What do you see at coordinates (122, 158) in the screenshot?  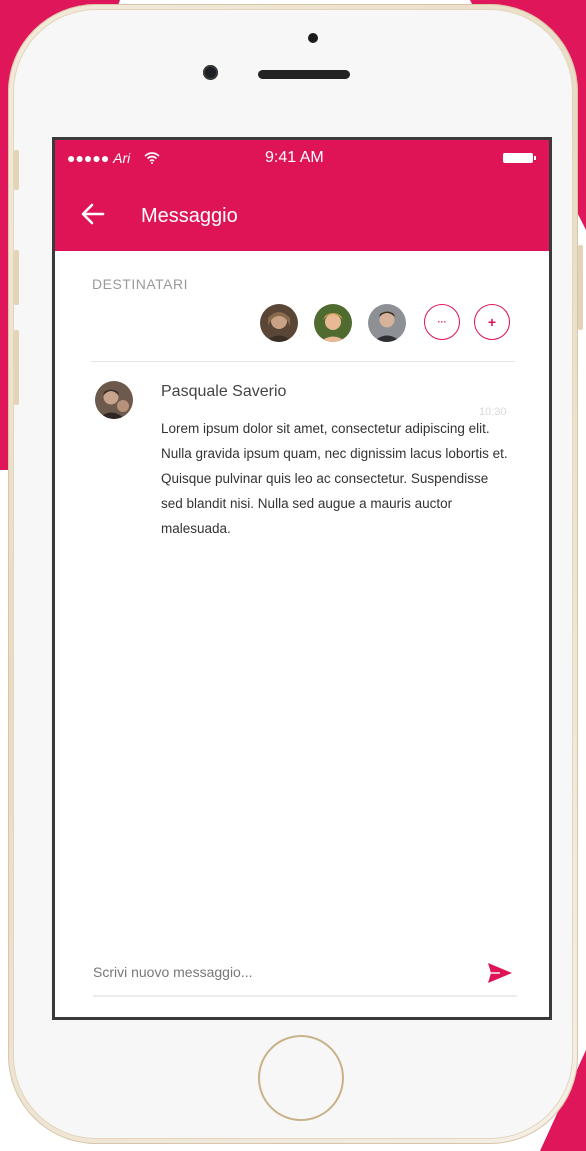 I see `carrier-logo: Ari` at bounding box center [122, 158].